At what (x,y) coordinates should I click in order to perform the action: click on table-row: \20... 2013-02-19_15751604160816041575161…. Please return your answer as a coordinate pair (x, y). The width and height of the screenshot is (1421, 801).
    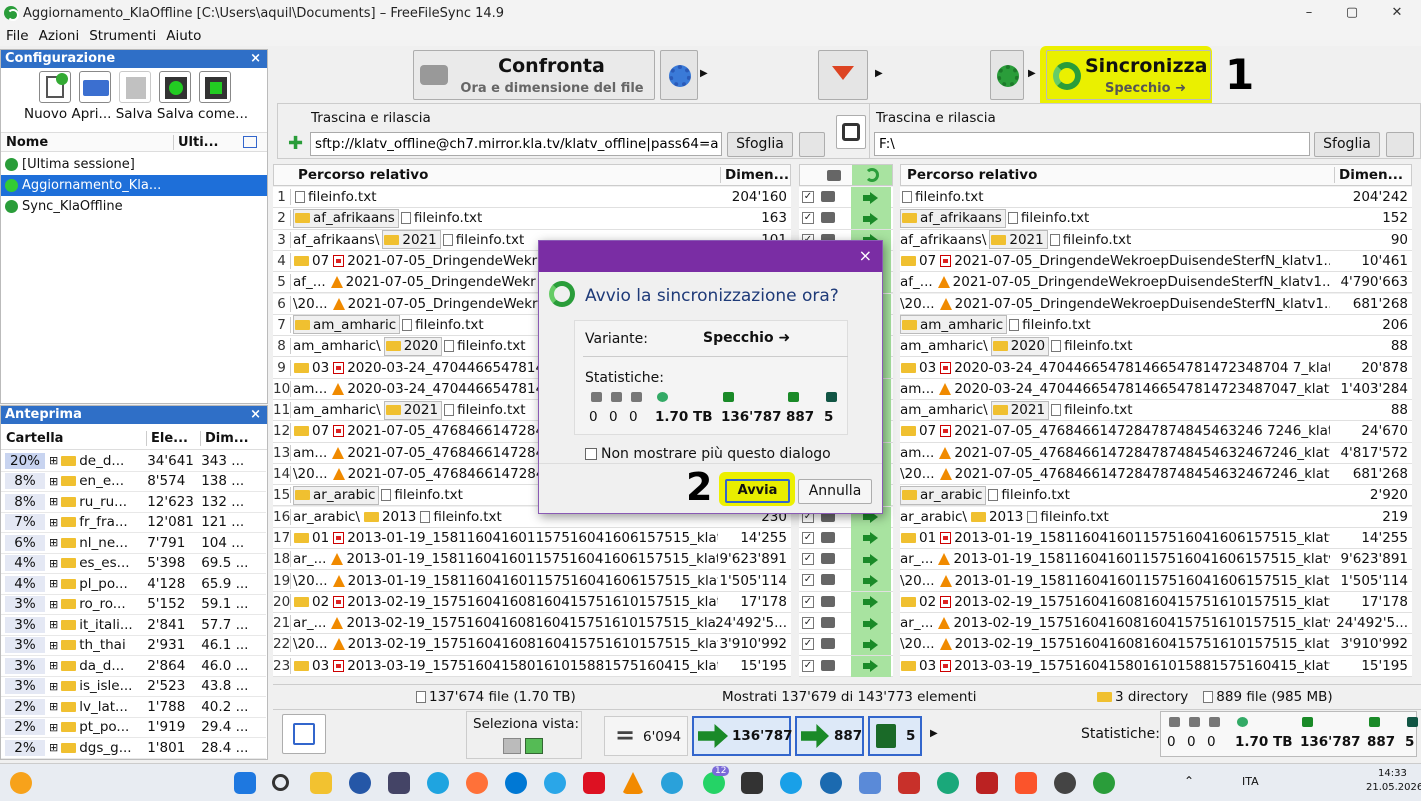
    Looking at the image, I should click on (1156, 645).